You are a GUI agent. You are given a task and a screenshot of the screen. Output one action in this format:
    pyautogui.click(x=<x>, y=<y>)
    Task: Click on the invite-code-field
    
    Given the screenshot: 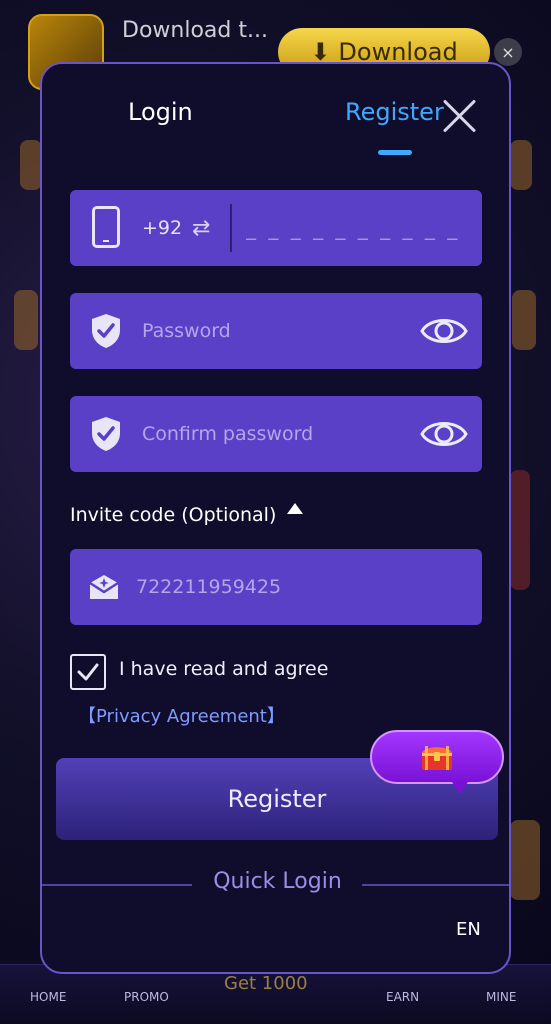 What is the action you would take?
    pyautogui.click(x=276, y=587)
    